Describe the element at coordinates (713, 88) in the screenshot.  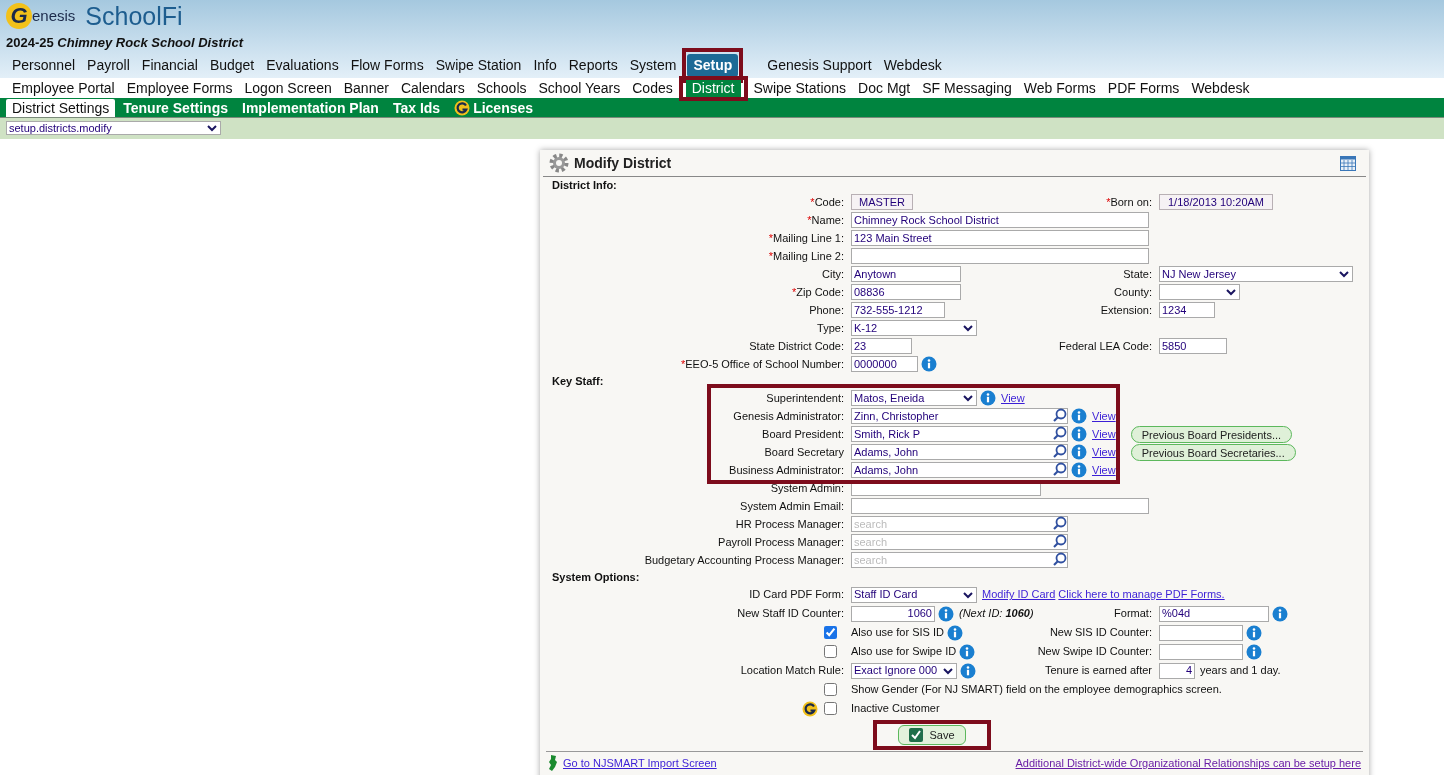
I see `subnav-tab: District` at that location.